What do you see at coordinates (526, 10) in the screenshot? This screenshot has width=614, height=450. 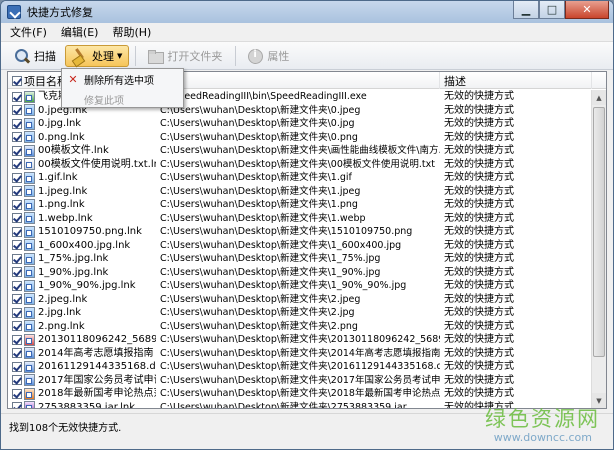 I see `minimize-button: ▁` at bounding box center [526, 10].